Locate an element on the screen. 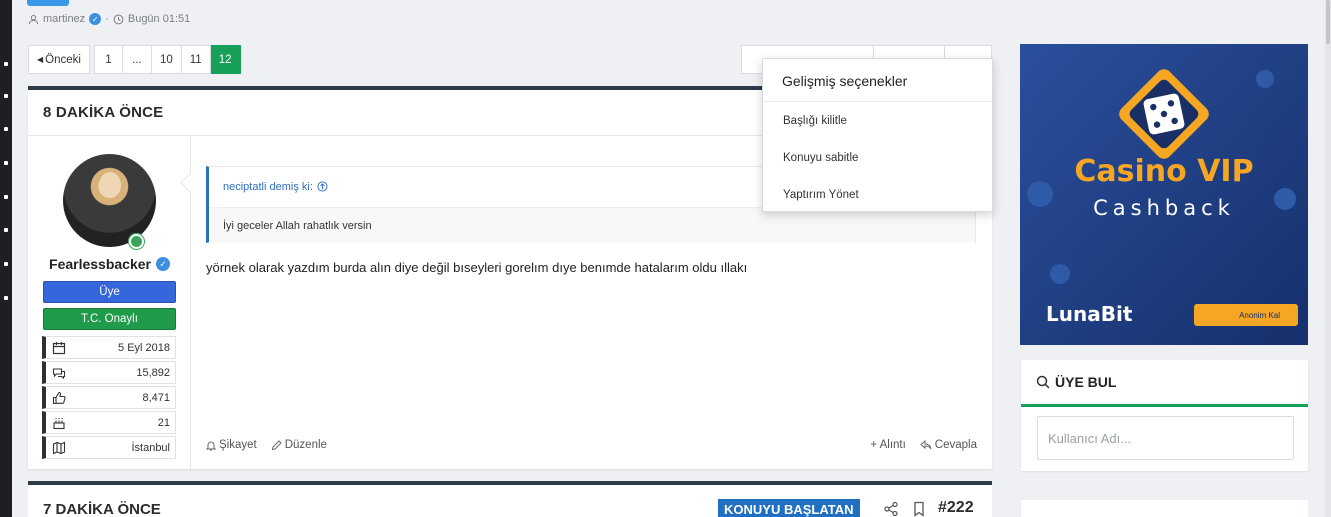 Image resolution: width=1331 pixels, height=517 pixels. menu-item-manage-sanctions: Yaptırım Yönet is located at coordinates (877, 194).